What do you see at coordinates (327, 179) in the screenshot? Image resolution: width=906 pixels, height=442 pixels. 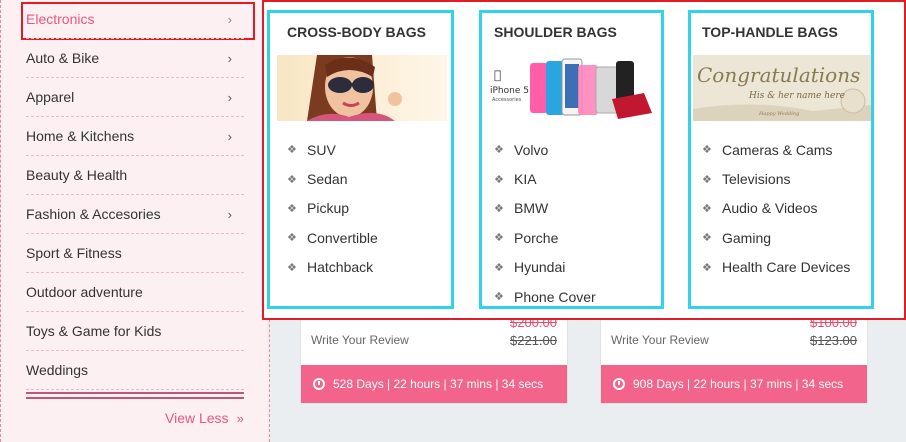 I see `menu-link-label: Sedan` at bounding box center [327, 179].